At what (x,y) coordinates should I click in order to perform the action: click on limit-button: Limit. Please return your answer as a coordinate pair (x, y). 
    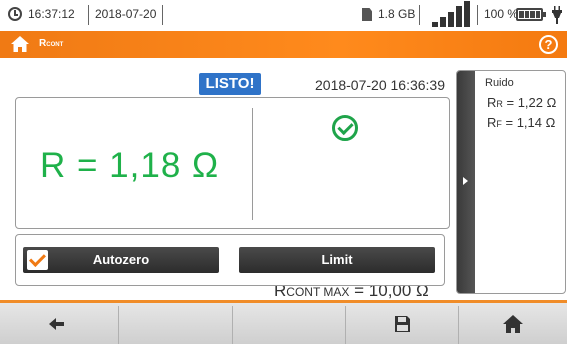
    Looking at the image, I should click on (337, 260).